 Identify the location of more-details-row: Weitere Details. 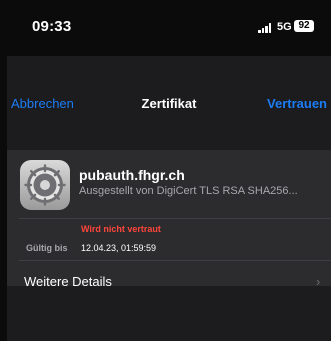
(68, 281).